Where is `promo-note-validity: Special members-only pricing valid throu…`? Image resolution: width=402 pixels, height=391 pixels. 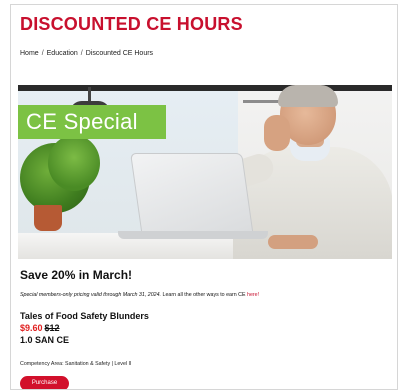 promo-note-validity: Special members-only pricing valid throu… is located at coordinates (91, 295).